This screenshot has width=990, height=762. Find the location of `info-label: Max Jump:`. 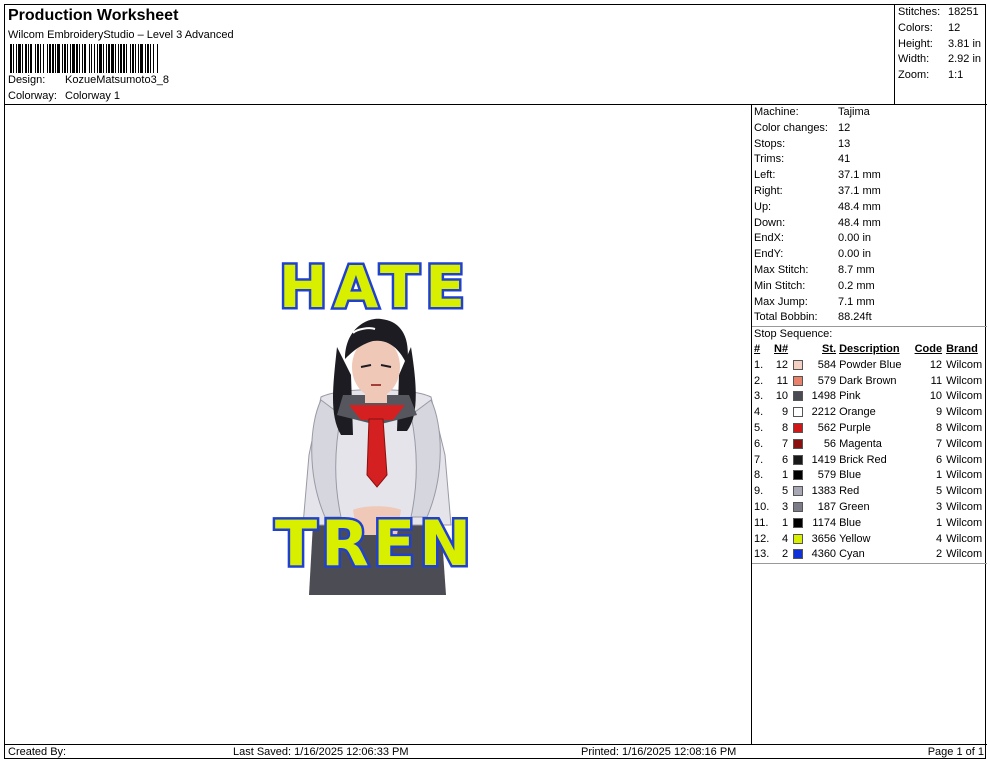

info-label: Max Jump: is located at coordinates (781, 301).